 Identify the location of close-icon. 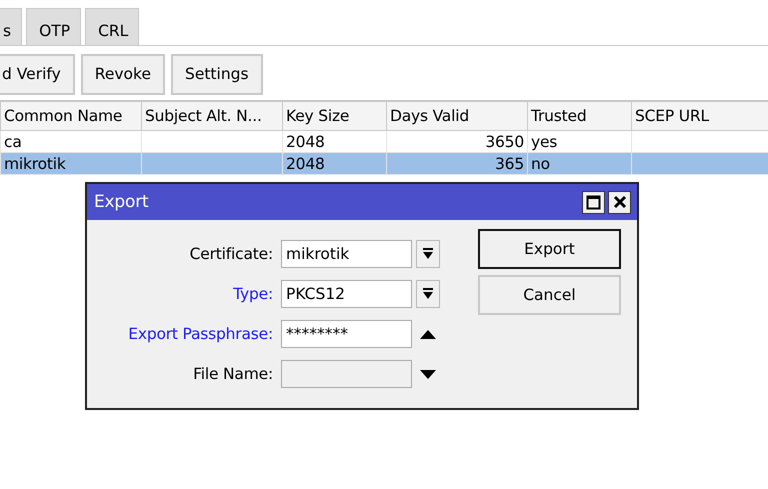
(619, 202).